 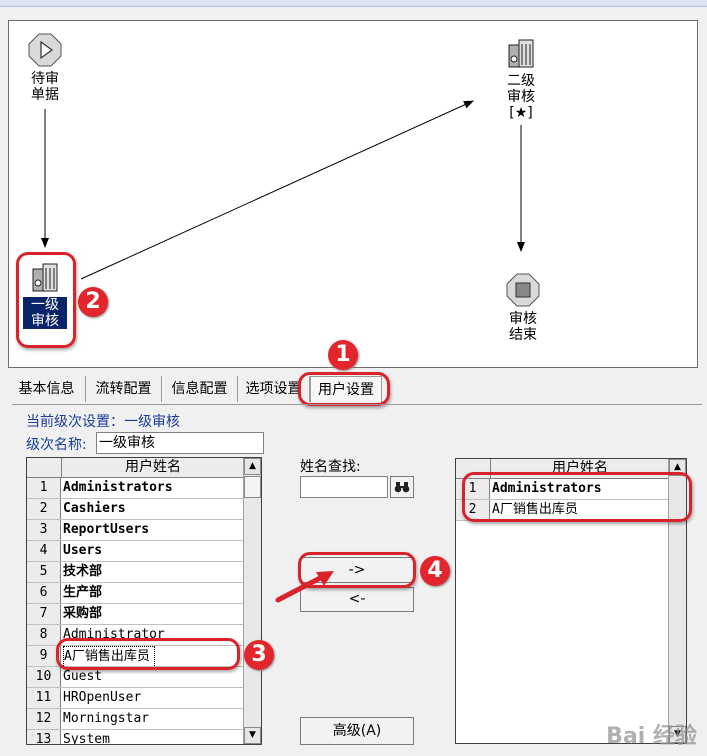 I want to click on callout-1: 1, so click(x=343, y=355).